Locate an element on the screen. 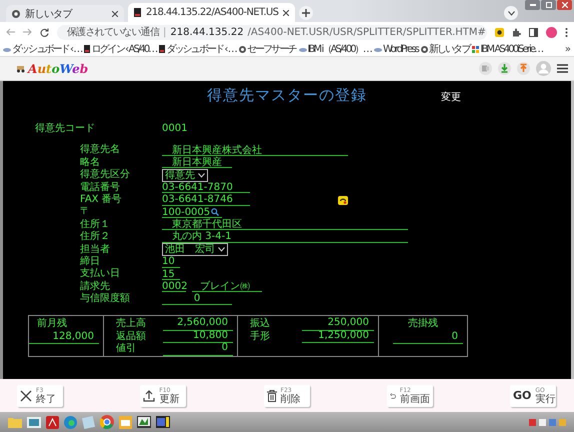  browser-tab: 新しいタブ is located at coordinates (65, 13).